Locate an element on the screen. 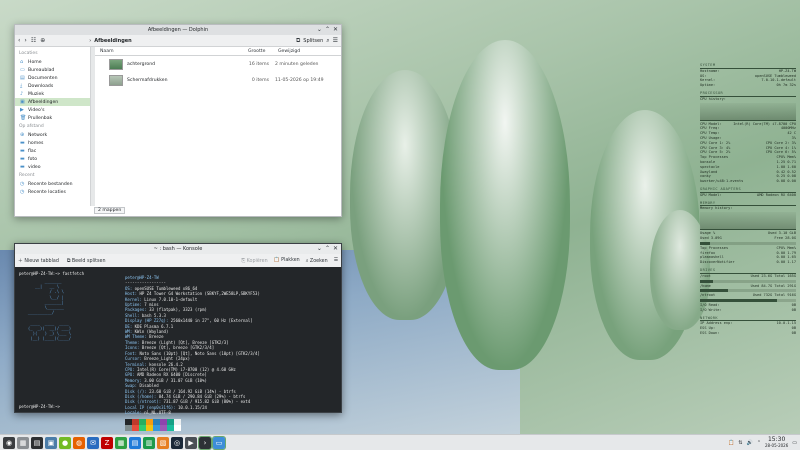  opensuse-icon: ● is located at coordinates (65, 442).